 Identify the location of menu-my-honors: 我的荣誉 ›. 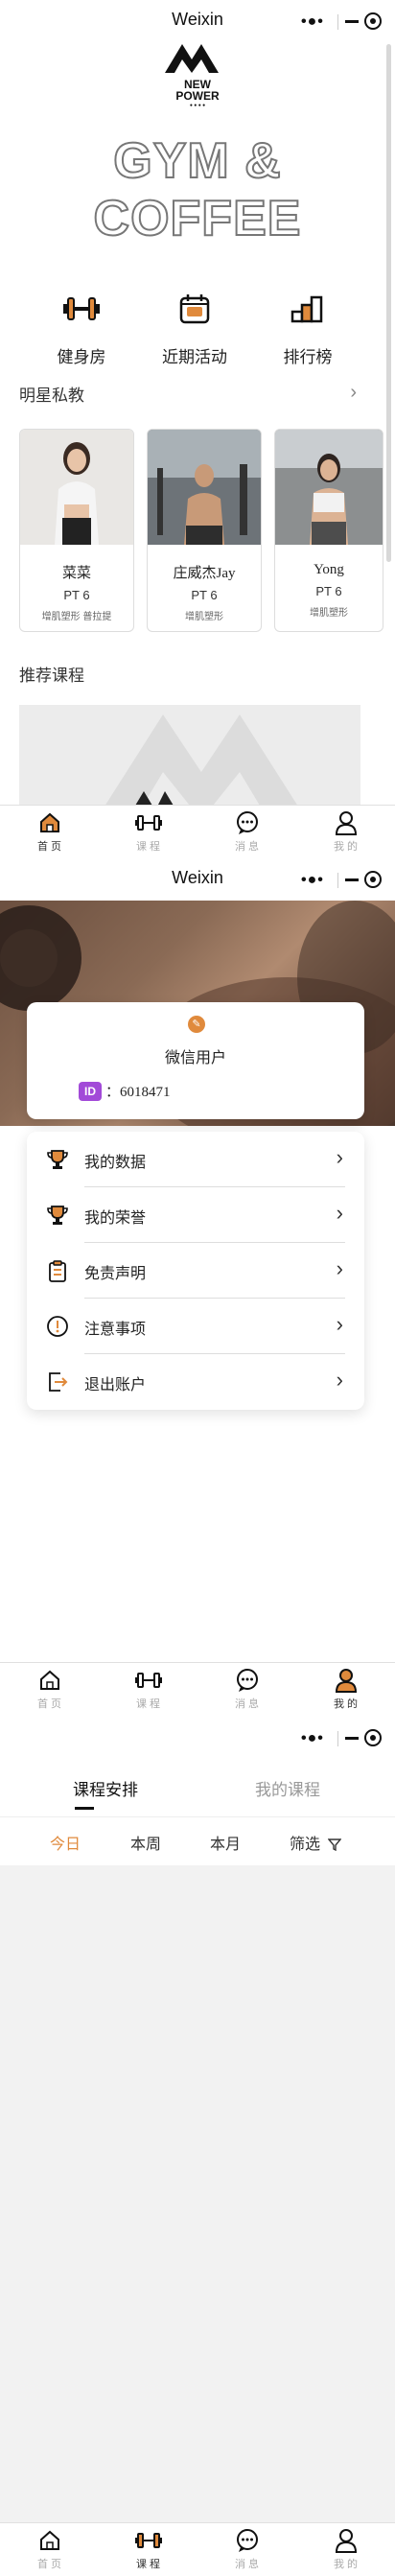
(195, 1215).